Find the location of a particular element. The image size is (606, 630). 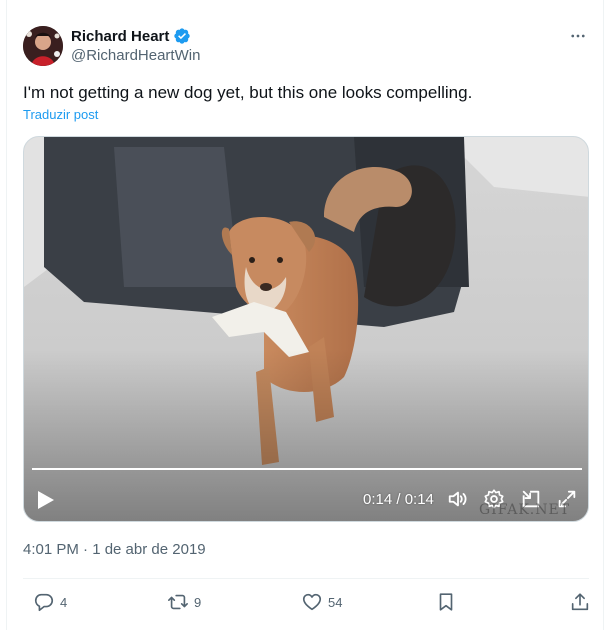

like-count: 54 is located at coordinates (335, 602).